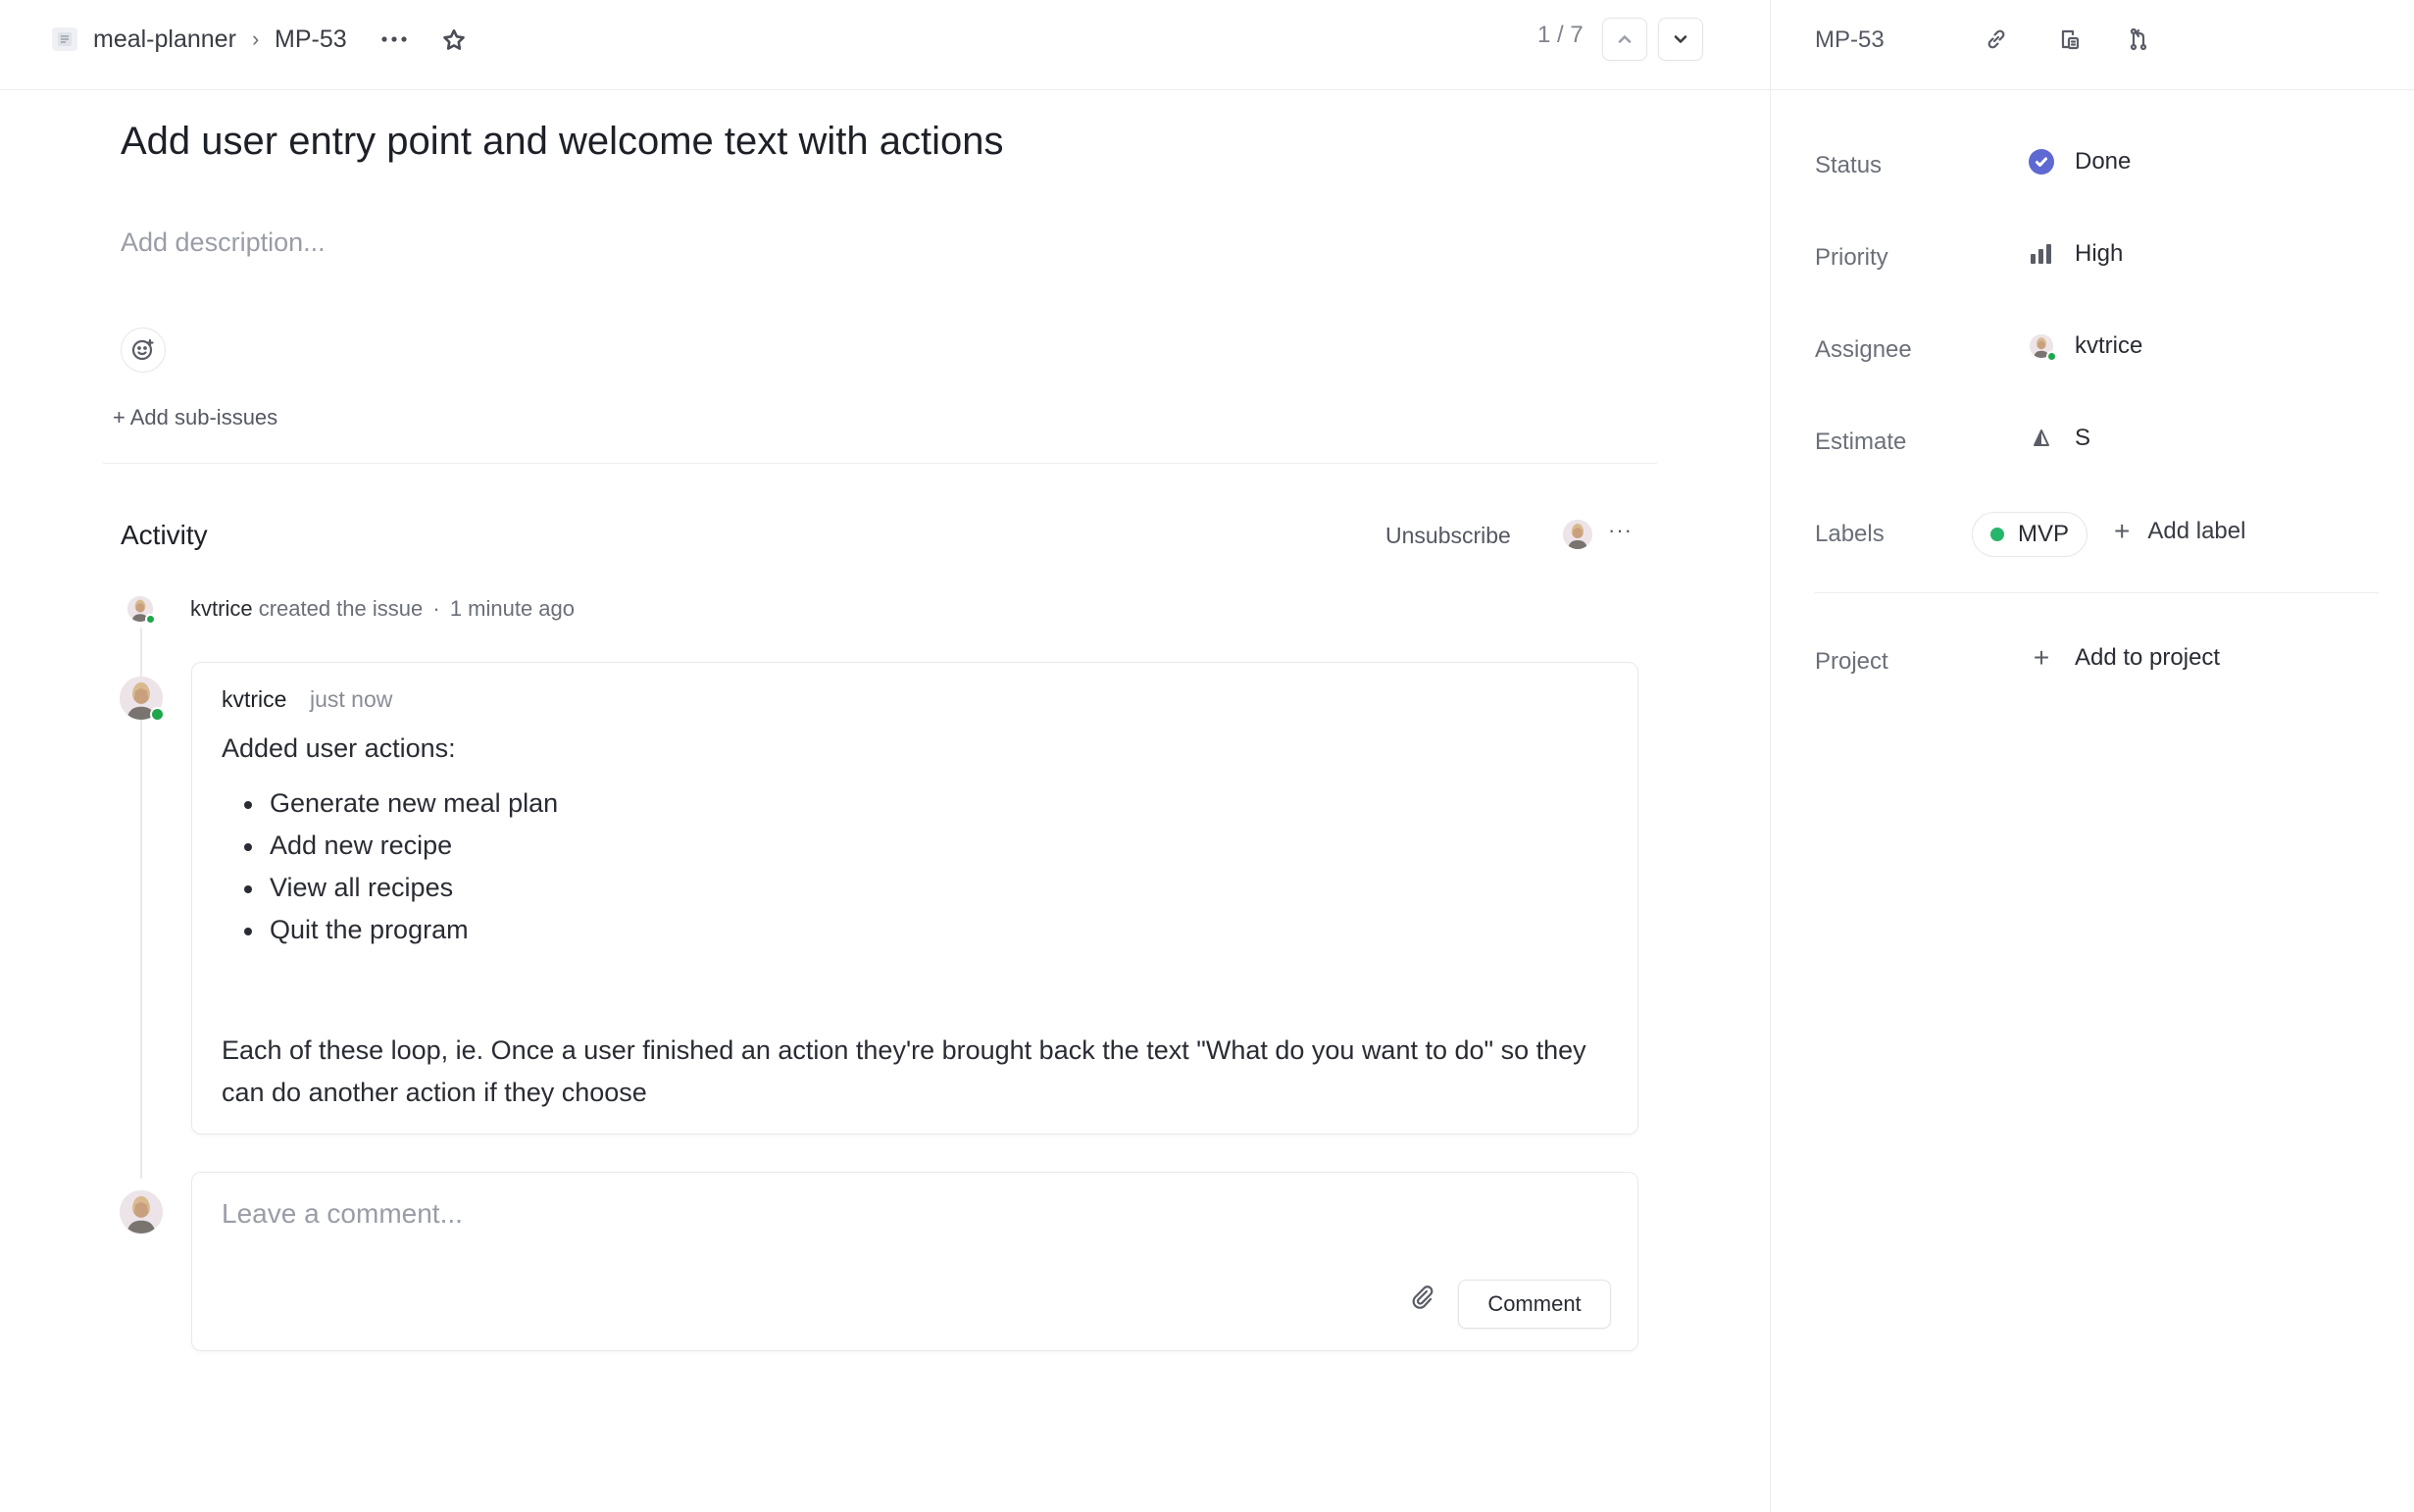 Image resolution: width=2414 pixels, height=1512 pixels. Describe the element at coordinates (914, 1261) in the screenshot. I see `comment-editor: Leave a comment... Comment` at that location.